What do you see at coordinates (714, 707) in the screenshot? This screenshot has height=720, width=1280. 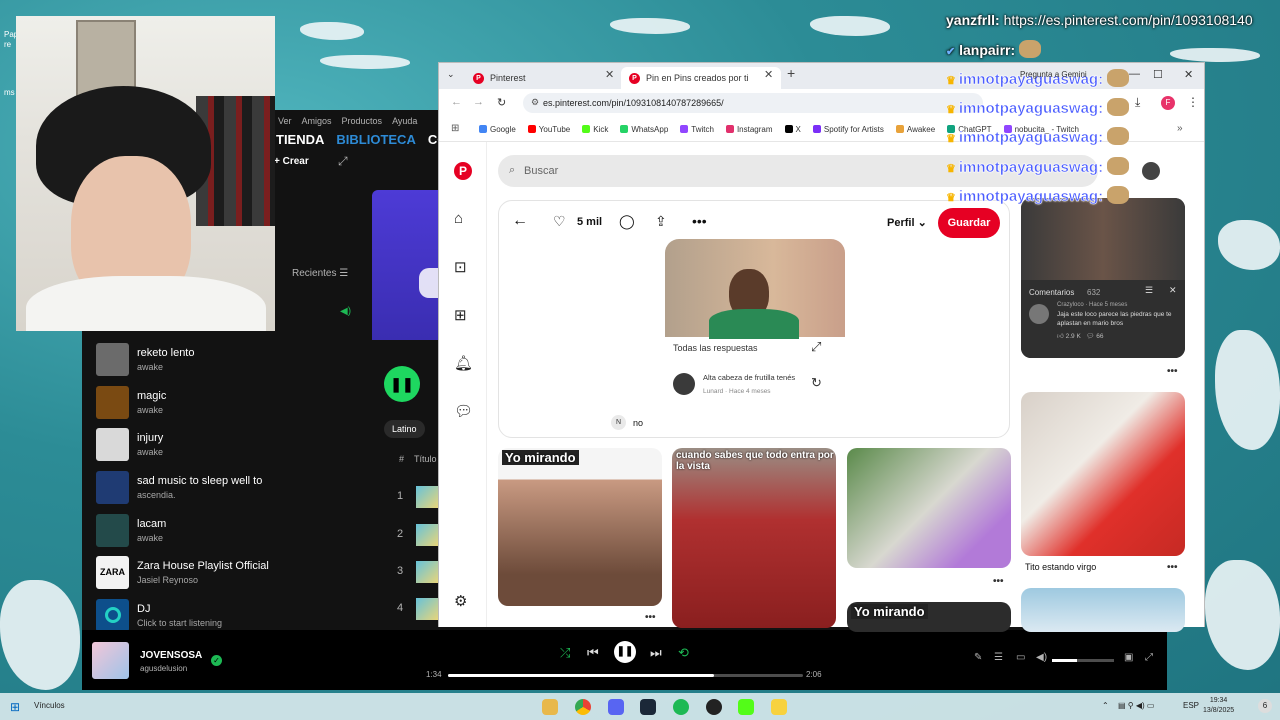 I see `obs-icon` at bounding box center [714, 707].